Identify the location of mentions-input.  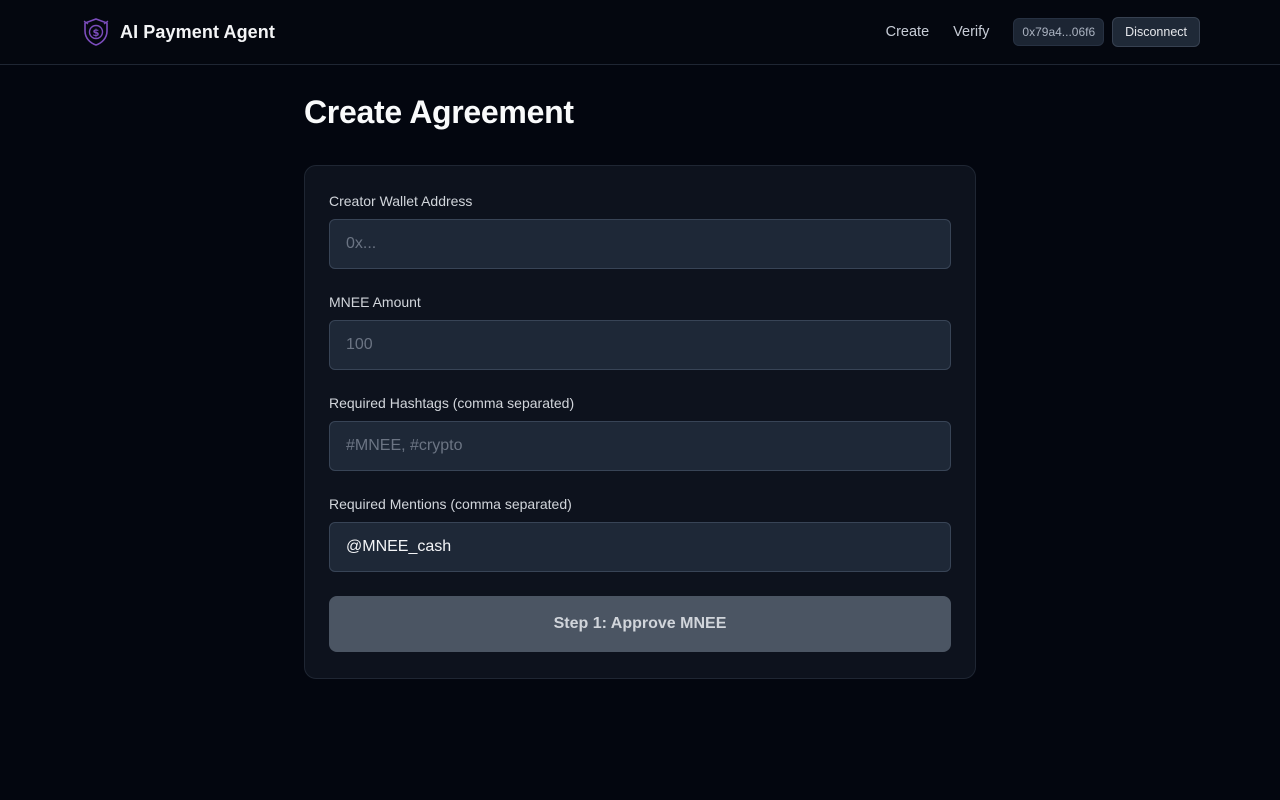
(640, 547).